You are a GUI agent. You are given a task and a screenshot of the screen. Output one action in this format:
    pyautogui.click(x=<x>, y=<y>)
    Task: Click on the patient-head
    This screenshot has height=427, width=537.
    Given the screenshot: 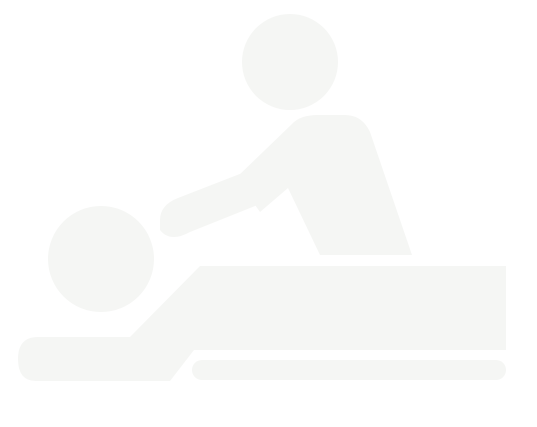 What is the action you would take?
    pyautogui.click(x=101, y=259)
    